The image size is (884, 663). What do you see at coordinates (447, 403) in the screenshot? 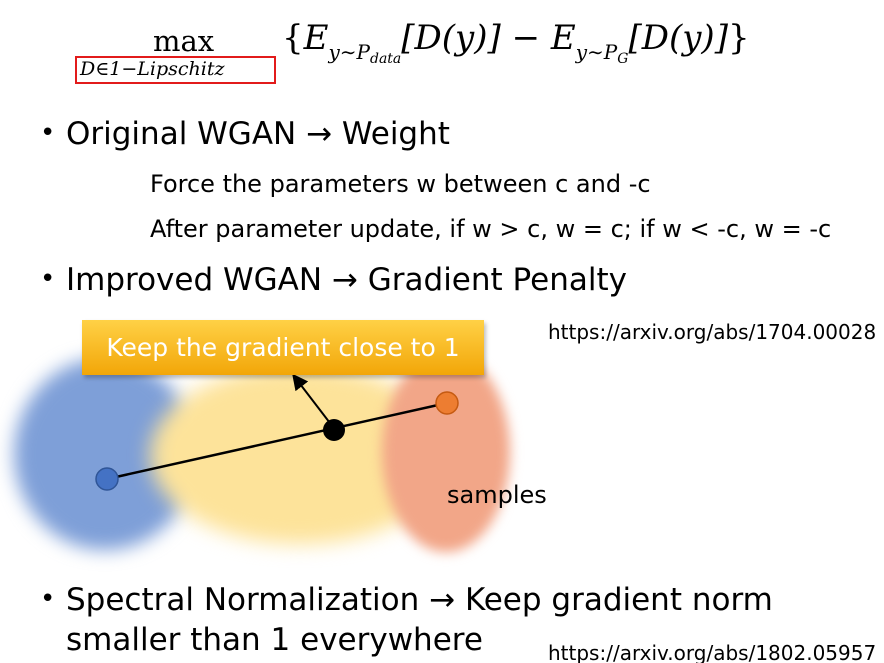
I see `generated-sample-point` at bounding box center [447, 403].